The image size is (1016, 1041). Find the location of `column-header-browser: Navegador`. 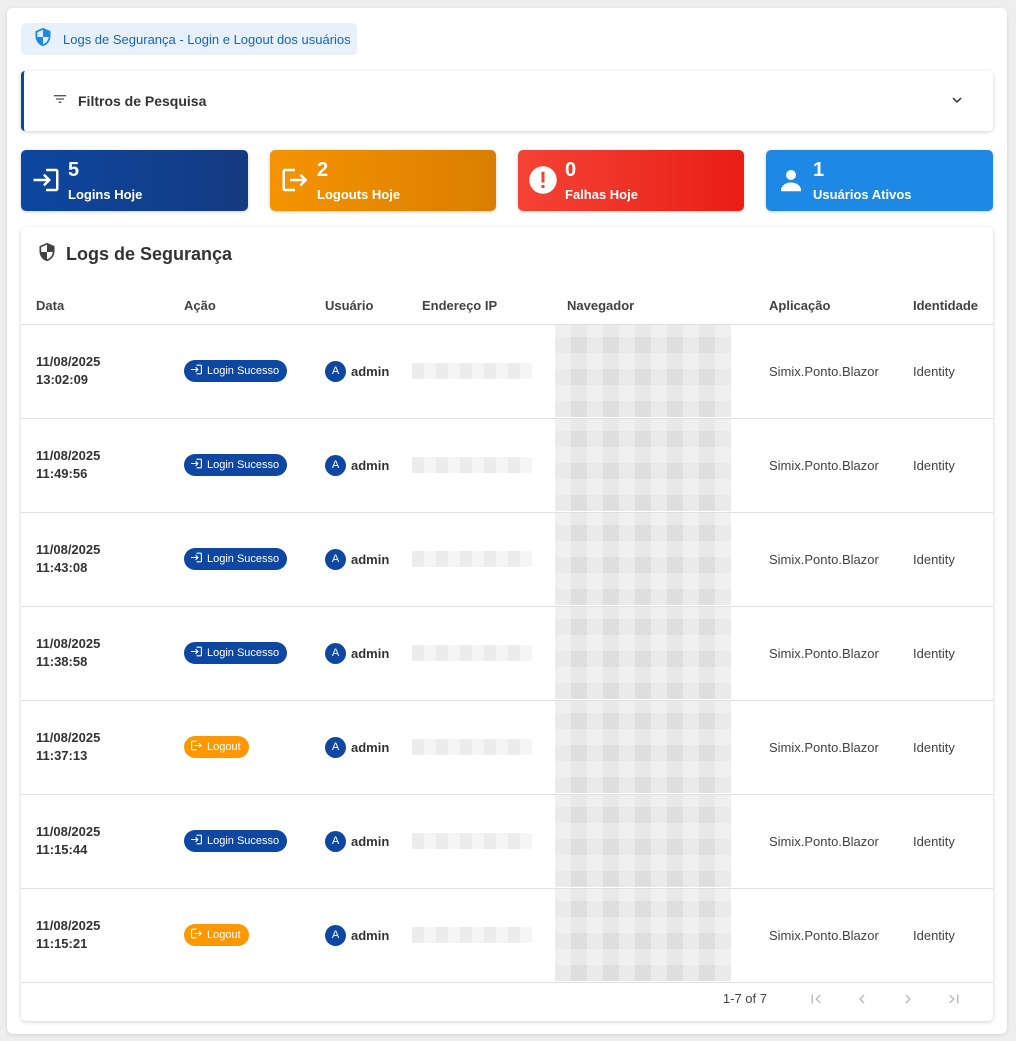

column-header-browser: Navegador is located at coordinates (656, 306).